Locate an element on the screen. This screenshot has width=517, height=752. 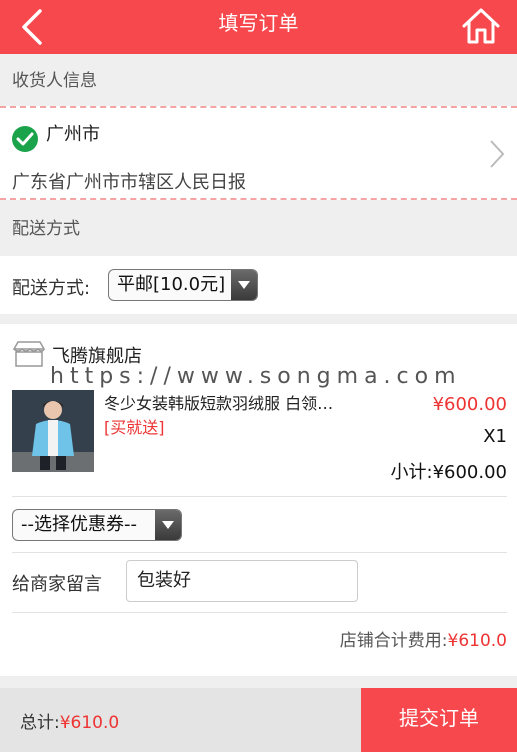
order-total: 总计:¥610.0 is located at coordinates (69, 720).